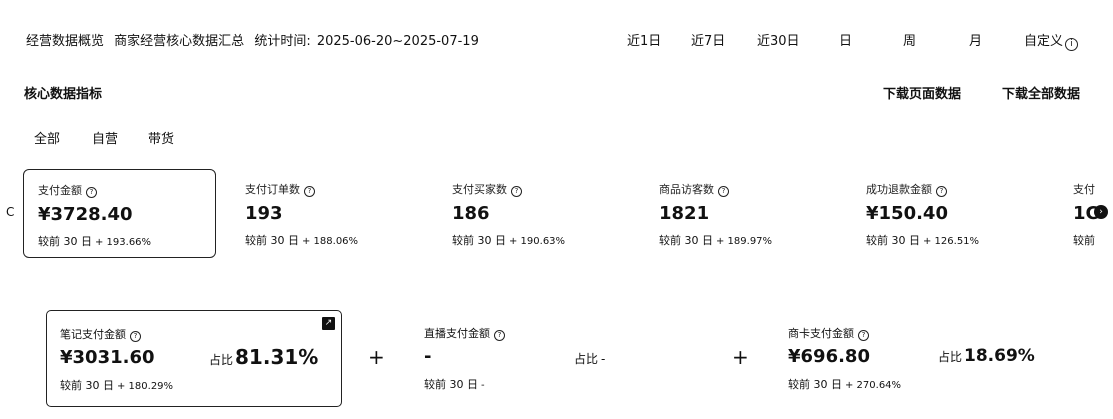 Image resolution: width=1113 pixels, height=419 pixels. I want to click on share-value: -, so click(603, 359).